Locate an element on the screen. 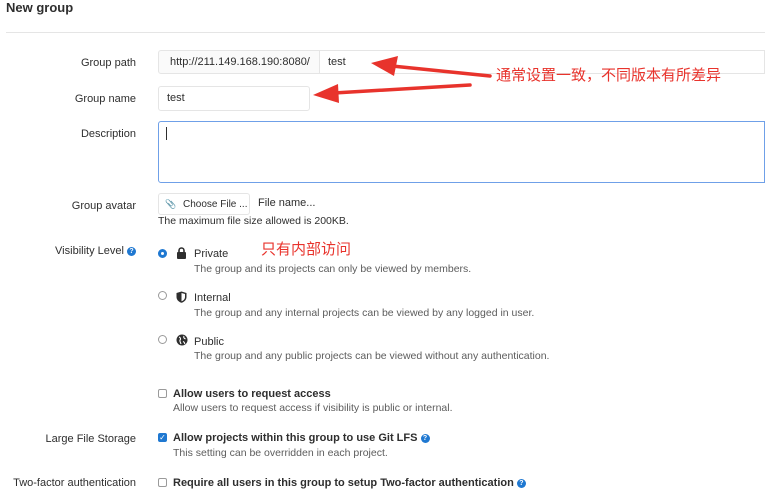 Image resolution: width=765 pixels, height=500 pixels. annotation-arrow-name is located at coordinates (392, 93).